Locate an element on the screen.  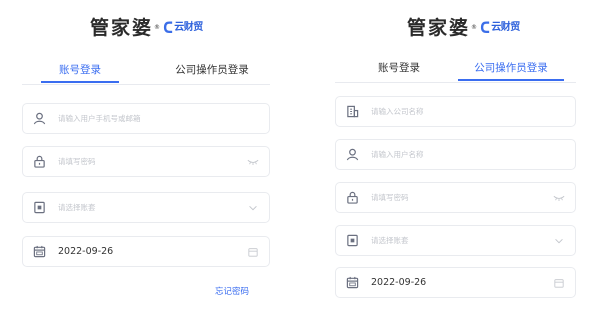
account-input: 请输入用户手机号或邮箱 is located at coordinates (146, 118).